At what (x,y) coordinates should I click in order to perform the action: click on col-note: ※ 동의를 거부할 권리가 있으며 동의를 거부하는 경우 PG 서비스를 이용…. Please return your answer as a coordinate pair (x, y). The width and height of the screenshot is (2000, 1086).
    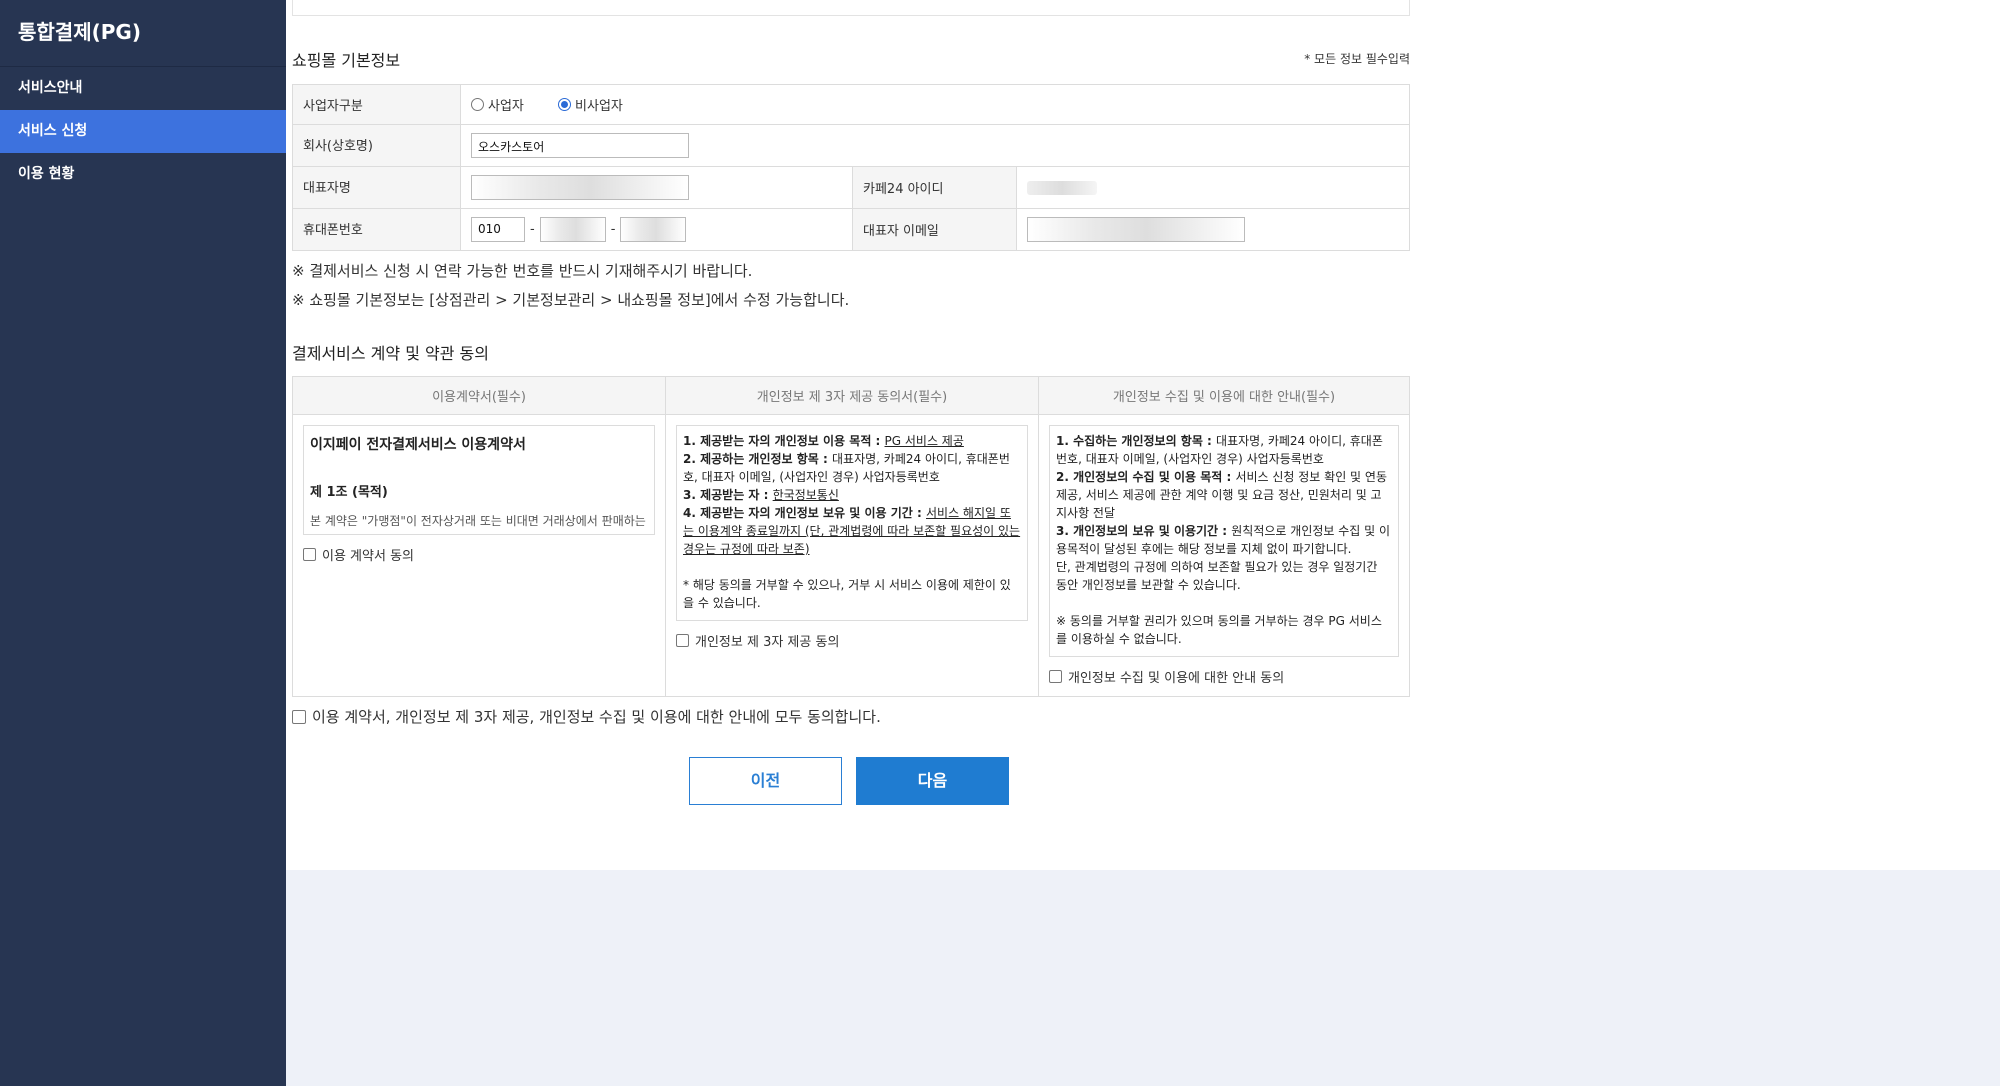
    Looking at the image, I should click on (1219, 630).